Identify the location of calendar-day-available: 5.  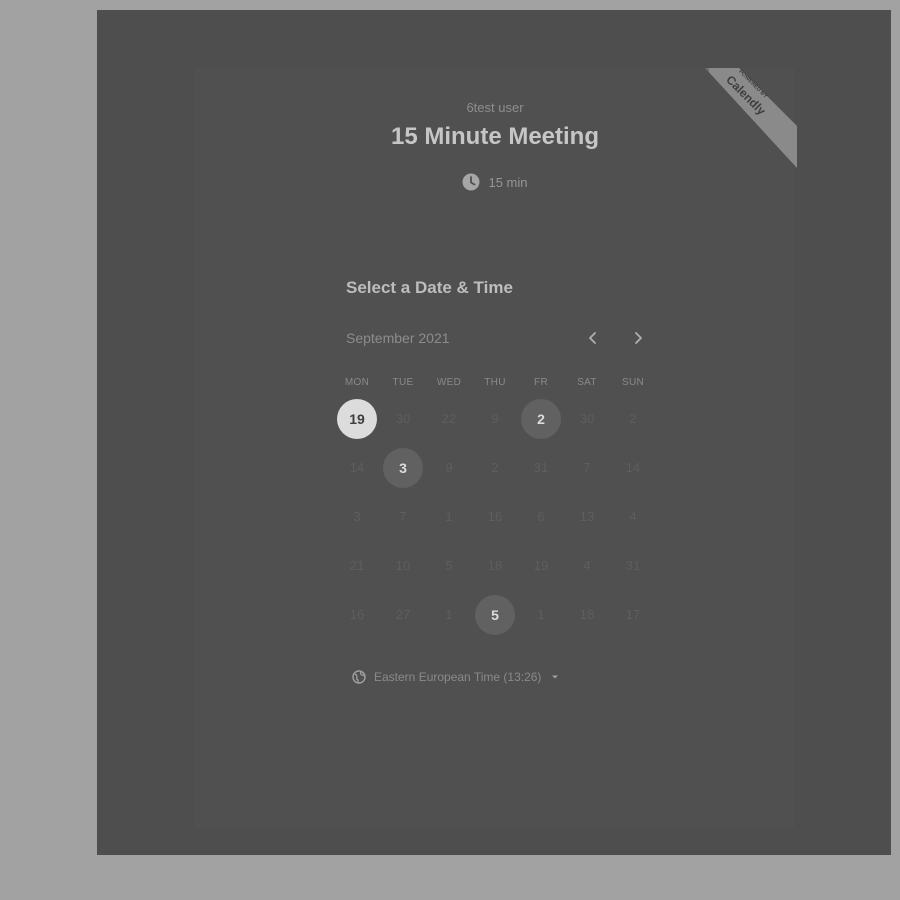
(495, 614).